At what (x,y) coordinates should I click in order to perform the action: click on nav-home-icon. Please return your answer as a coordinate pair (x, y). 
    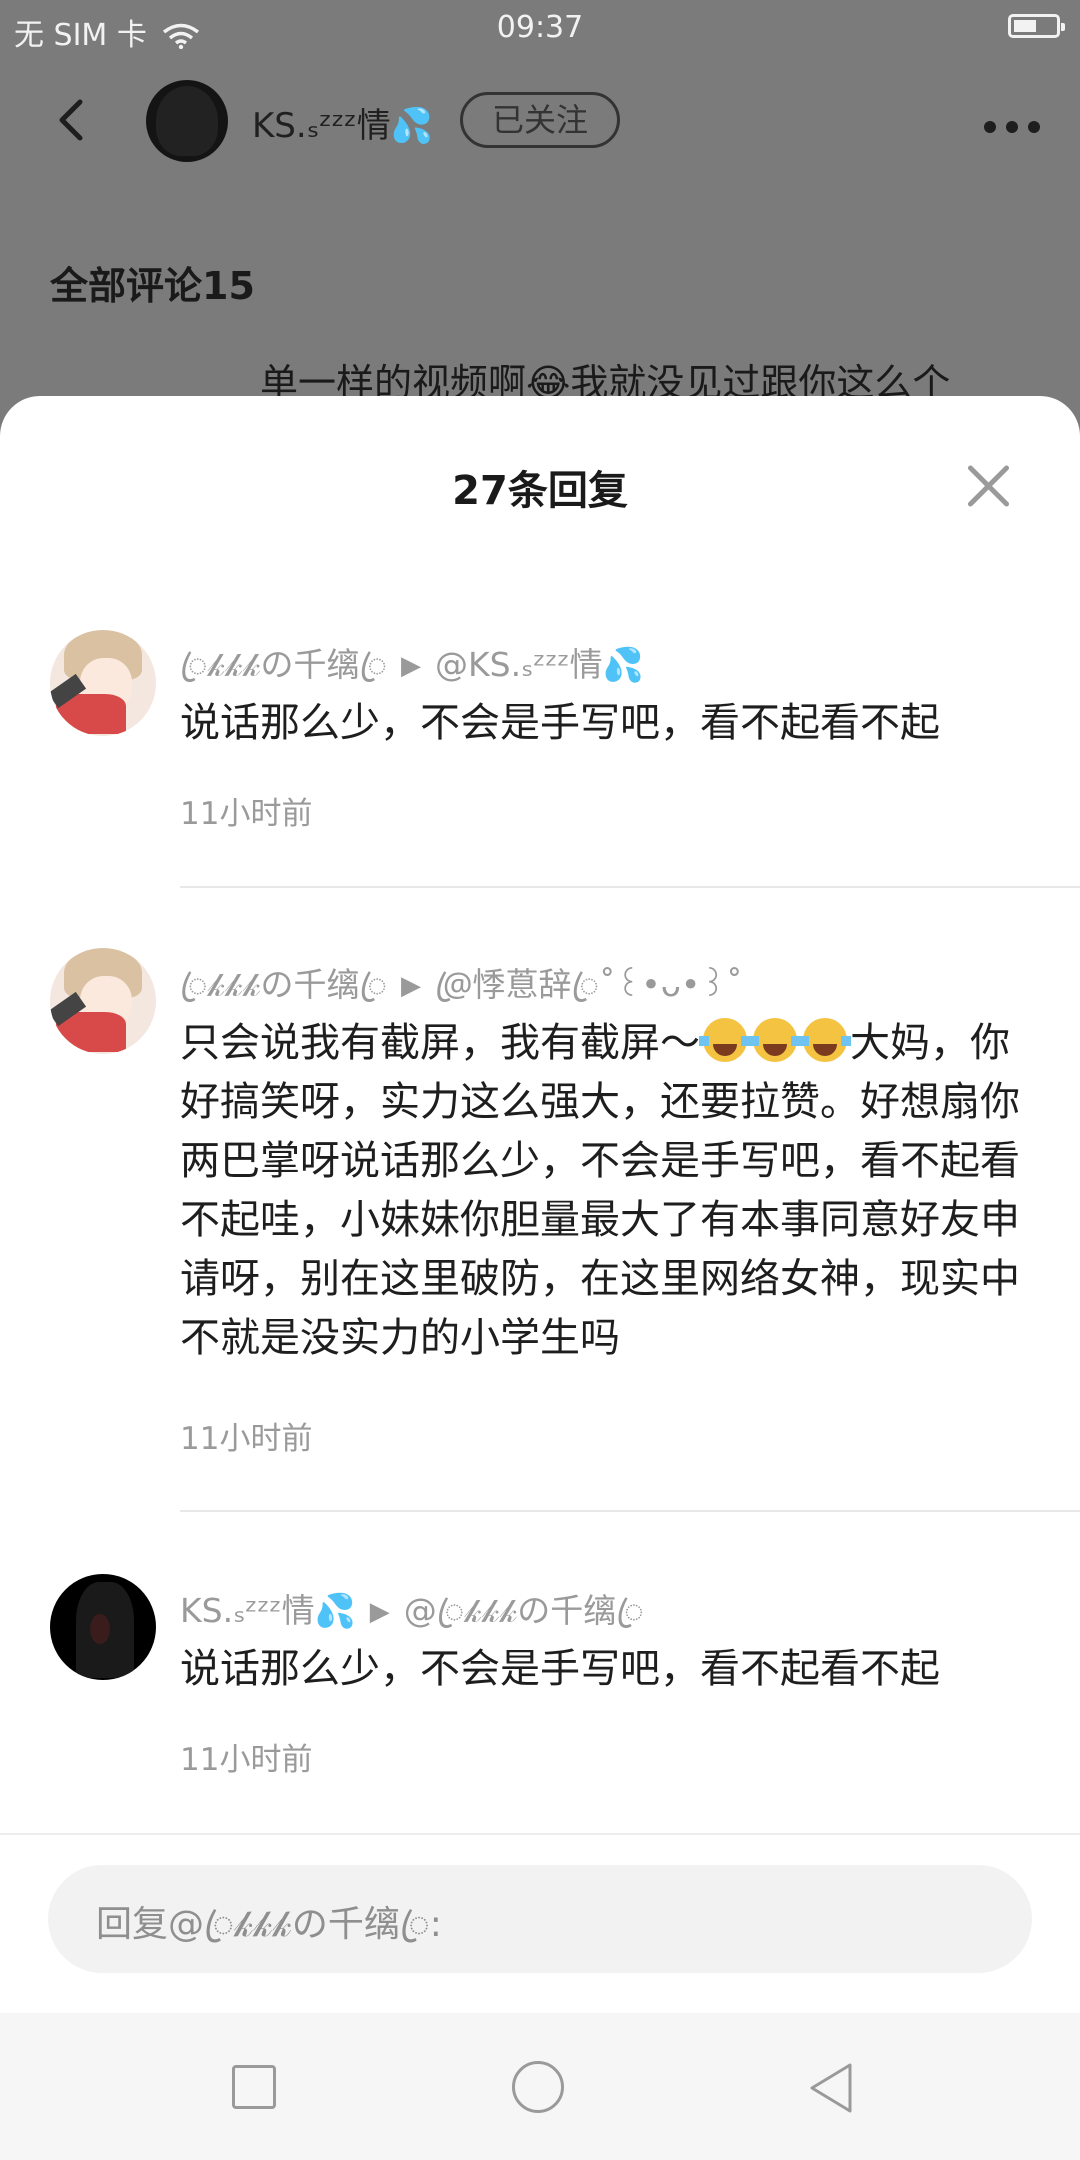
    Looking at the image, I should click on (538, 2087).